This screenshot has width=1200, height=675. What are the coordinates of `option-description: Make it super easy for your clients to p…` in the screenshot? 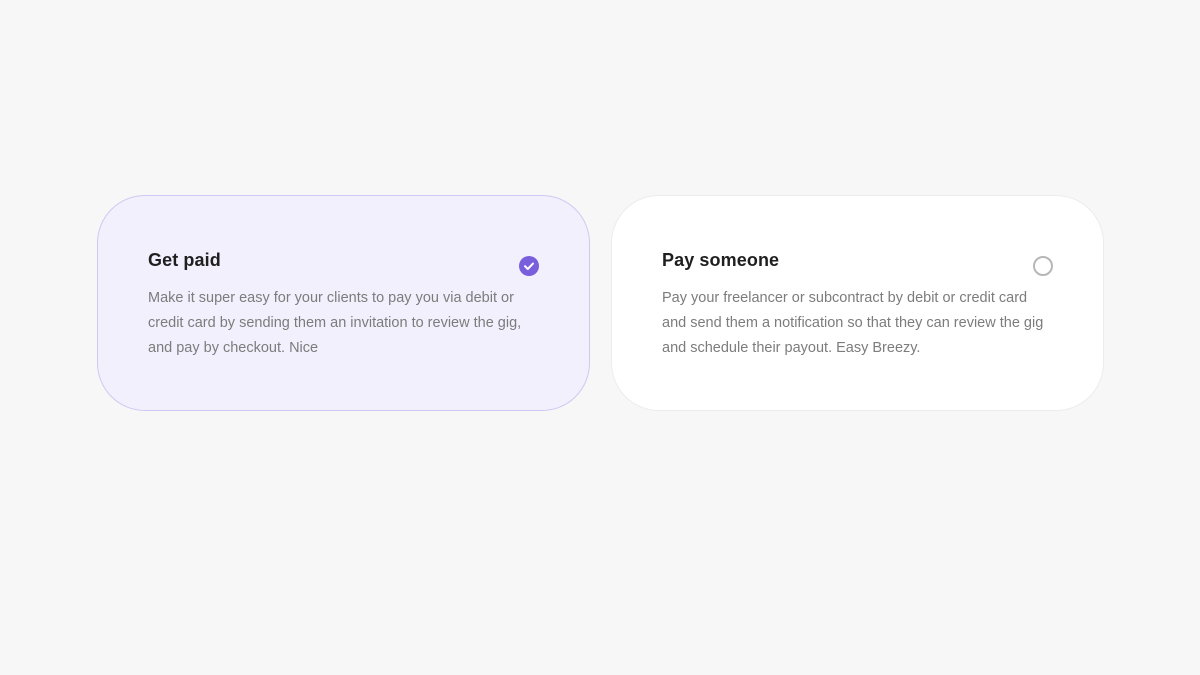 It's located at (335, 323).